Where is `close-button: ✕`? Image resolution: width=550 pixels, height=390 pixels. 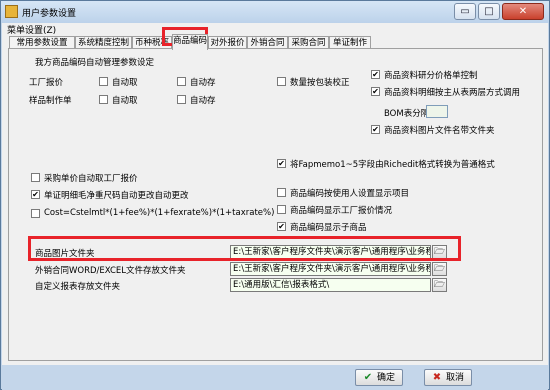
close-button: ✕ is located at coordinates (523, 11).